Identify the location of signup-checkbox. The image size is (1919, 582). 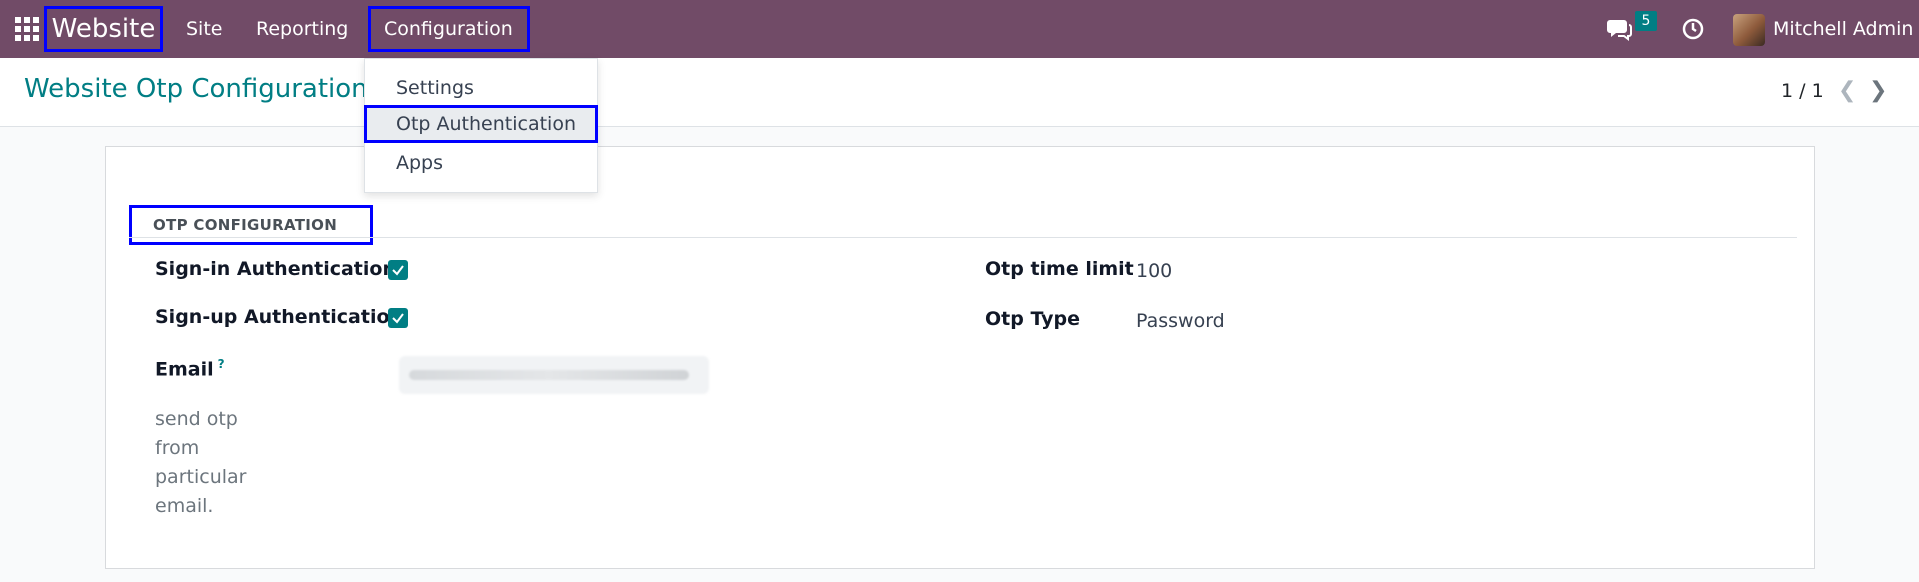
(398, 318).